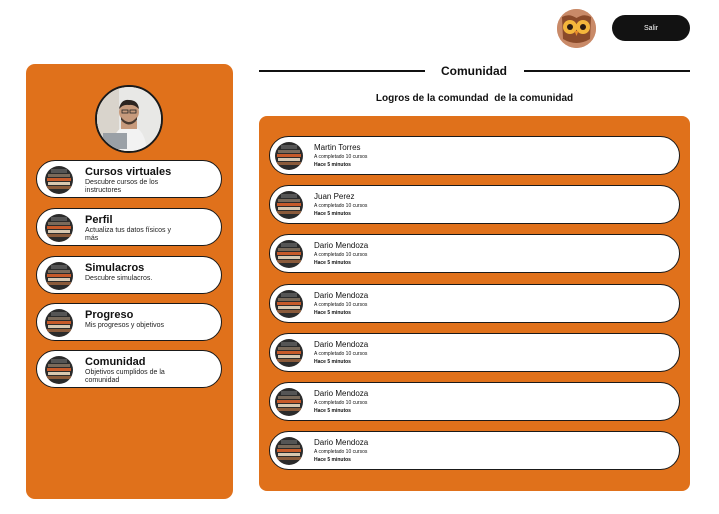 This screenshot has height=514, width=719. Describe the element at coordinates (115, 362) in the screenshot. I see `sidebar-item-title: Comunidad` at that location.